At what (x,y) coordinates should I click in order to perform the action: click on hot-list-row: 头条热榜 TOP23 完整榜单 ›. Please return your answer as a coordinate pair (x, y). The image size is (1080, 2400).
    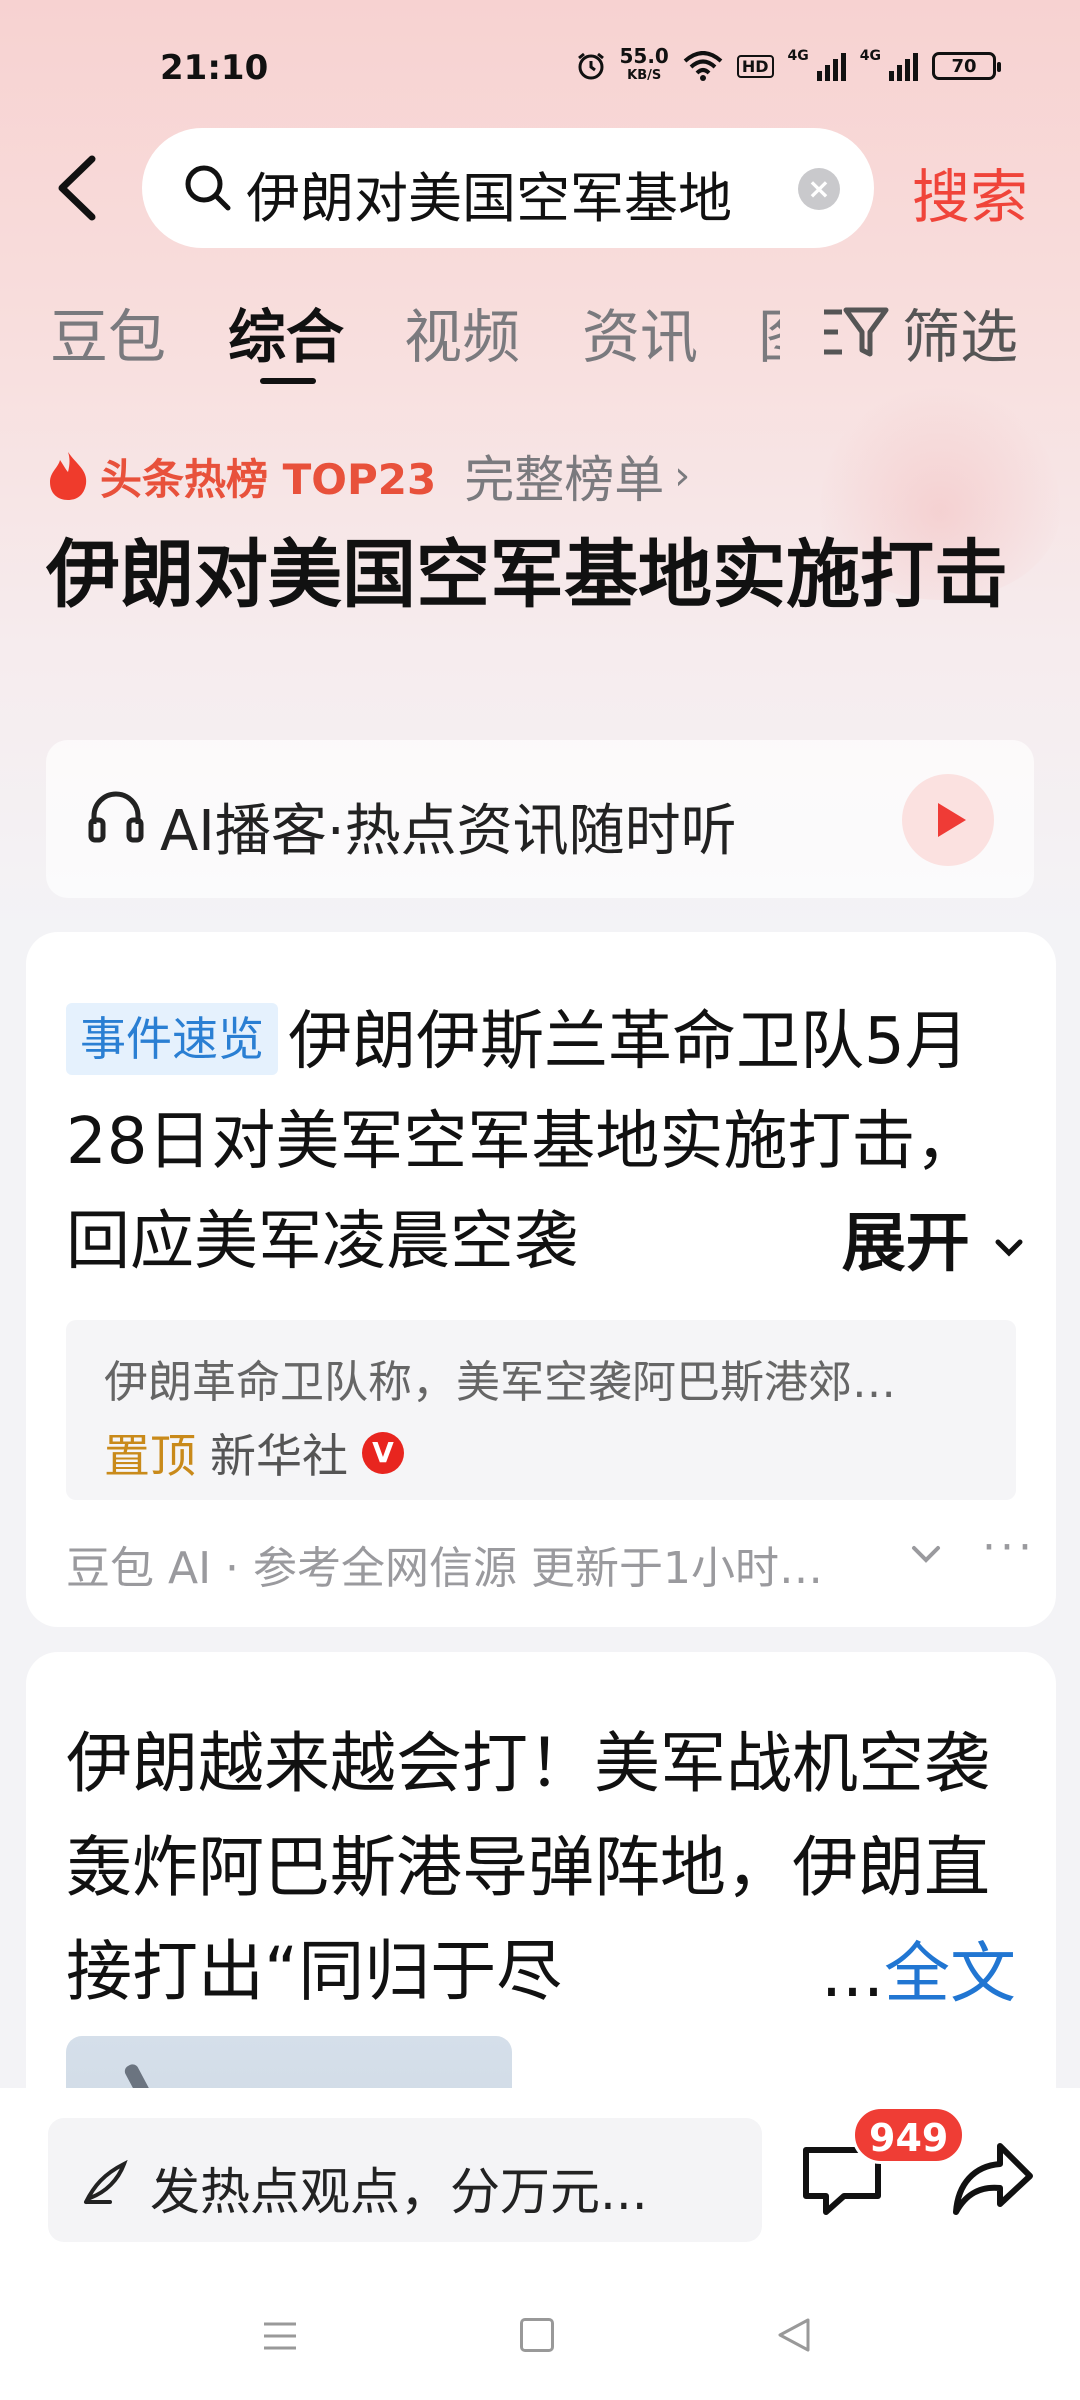
    Looking at the image, I should click on (368, 476).